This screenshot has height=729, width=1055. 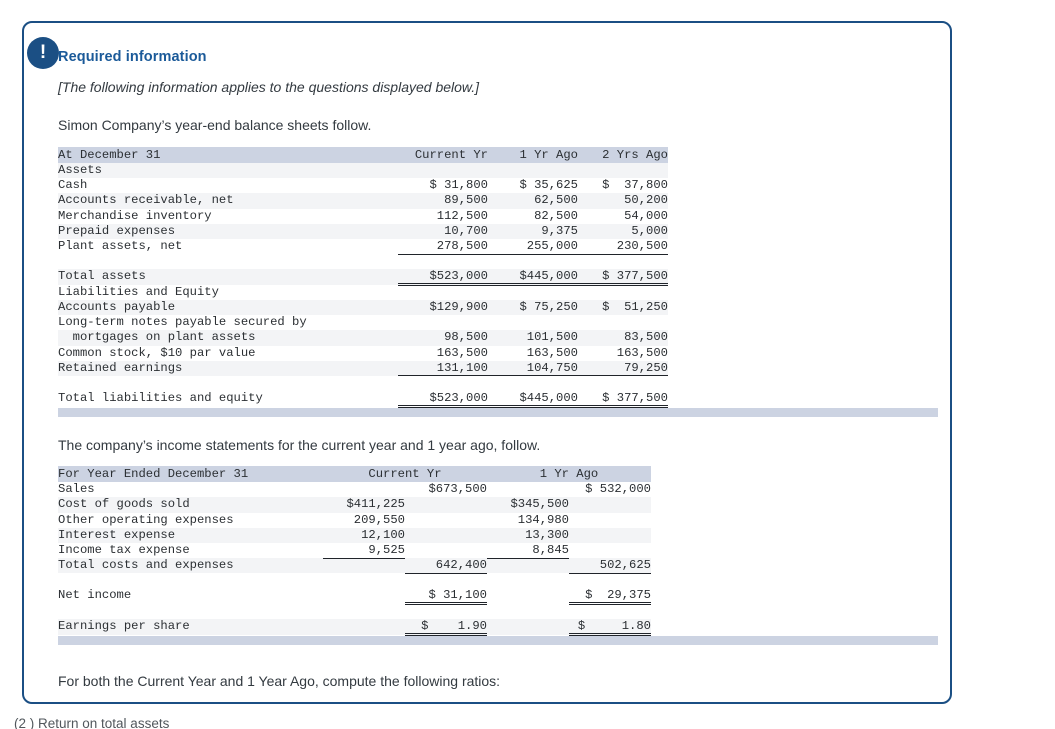 What do you see at coordinates (548, 155) in the screenshot?
I see `bs-header-col2: 1 Yr Ago` at bounding box center [548, 155].